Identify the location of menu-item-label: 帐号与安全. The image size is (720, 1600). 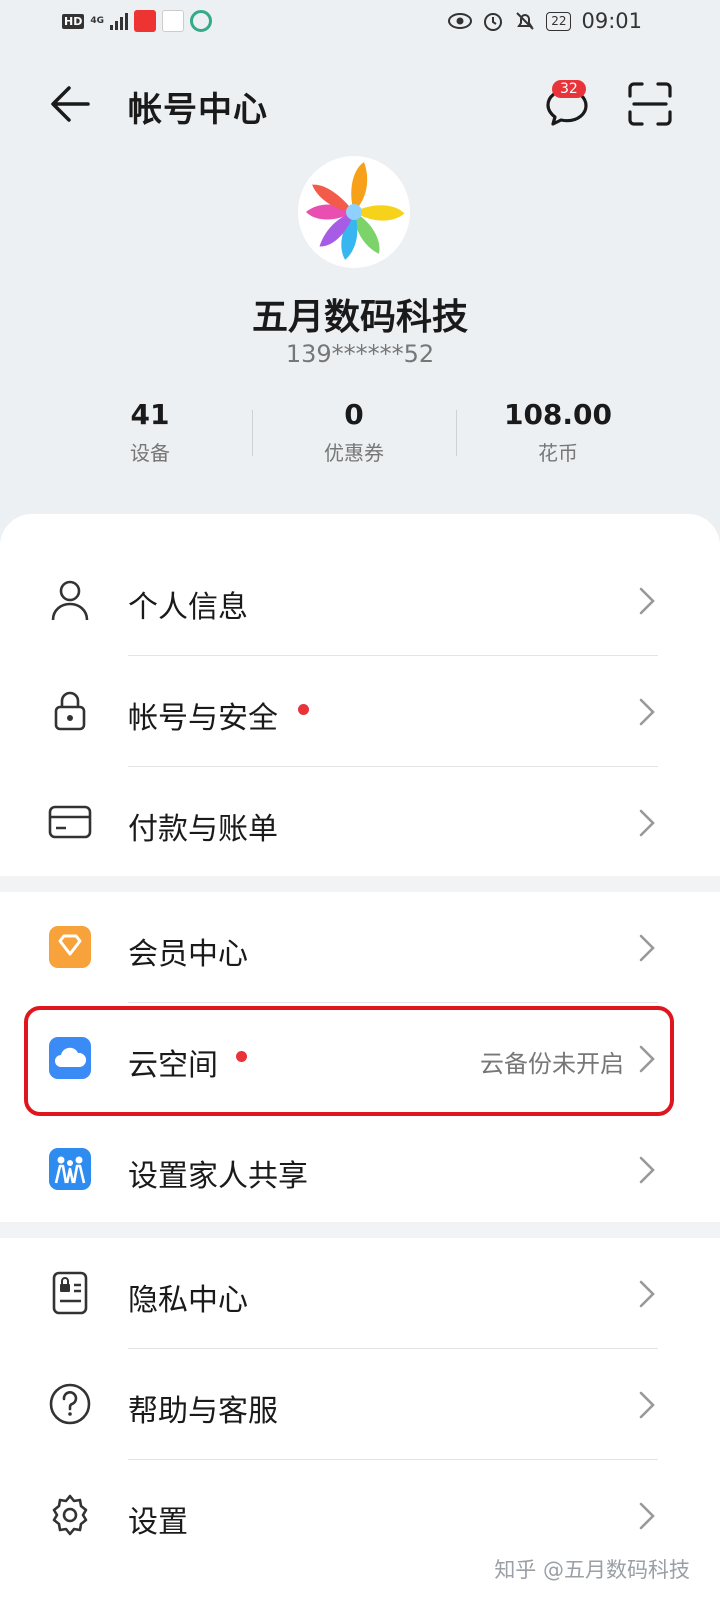
(203, 718).